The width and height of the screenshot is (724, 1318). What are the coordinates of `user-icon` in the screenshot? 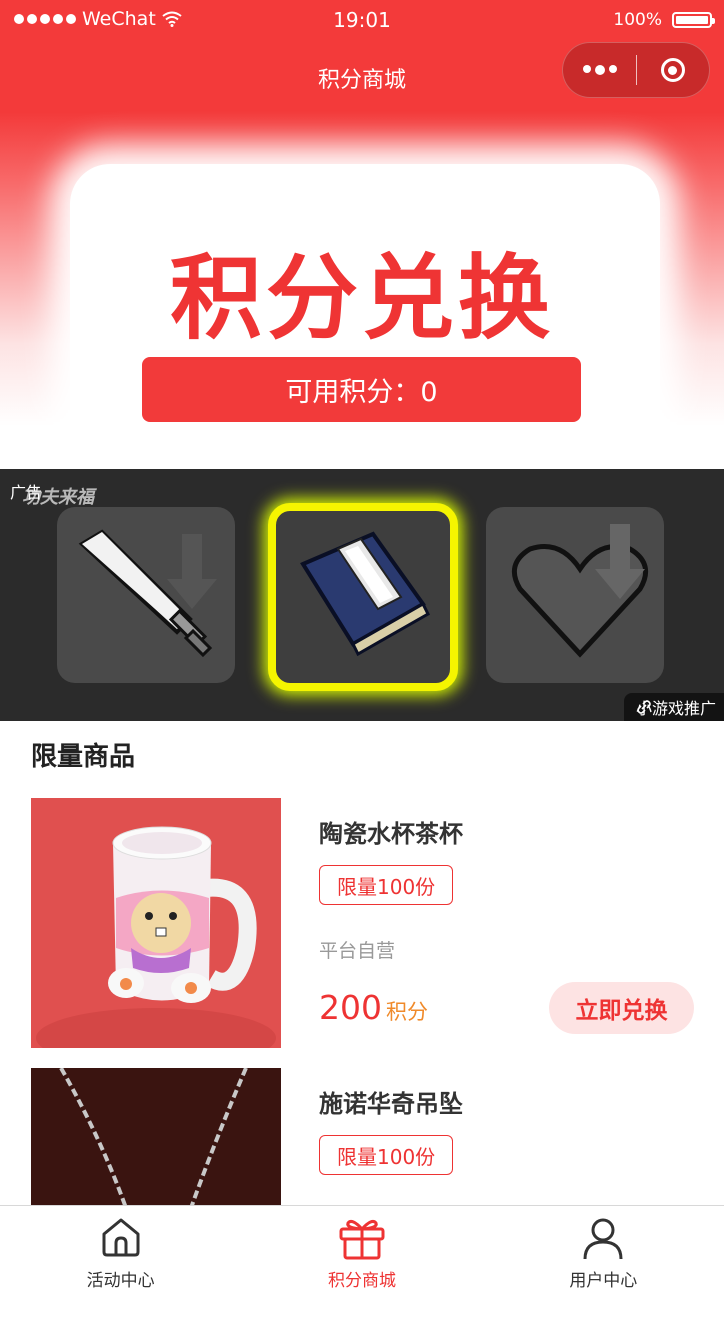 It's located at (603, 1239).